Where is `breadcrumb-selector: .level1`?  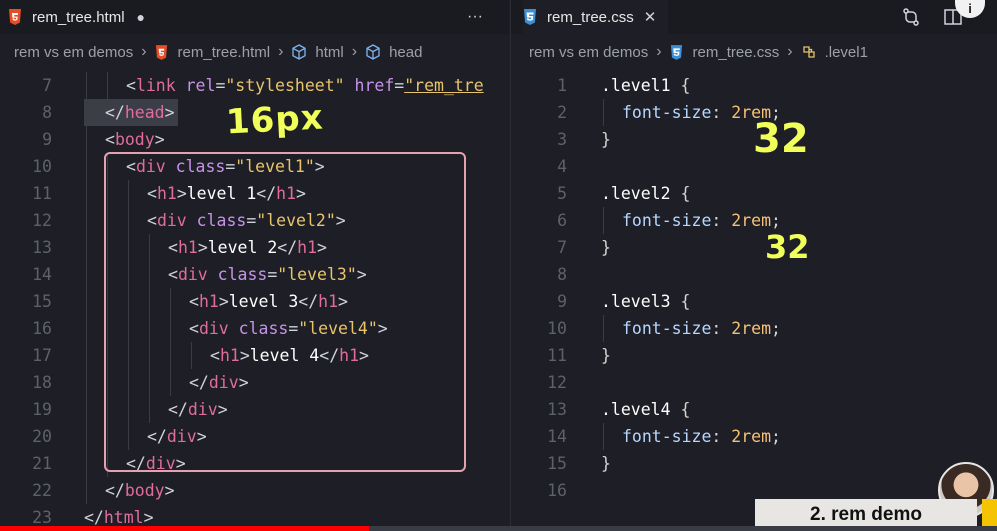 breadcrumb-selector: .level1 is located at coordinates (846, 52).